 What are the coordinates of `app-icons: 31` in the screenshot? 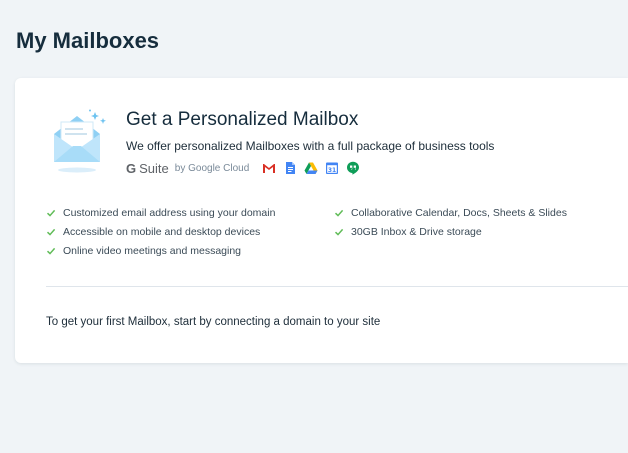 It's located at (311, 168).